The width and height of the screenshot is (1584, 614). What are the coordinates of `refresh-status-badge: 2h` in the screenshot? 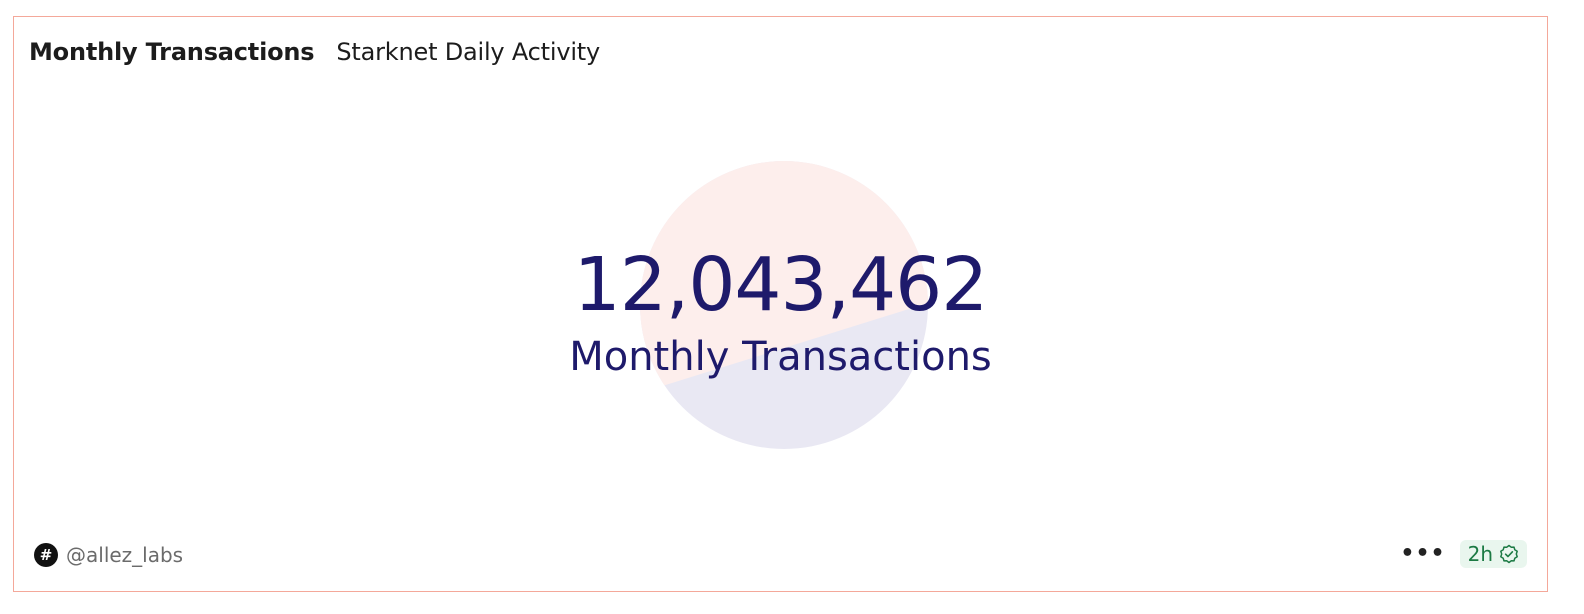 It's located at (1493, 554).